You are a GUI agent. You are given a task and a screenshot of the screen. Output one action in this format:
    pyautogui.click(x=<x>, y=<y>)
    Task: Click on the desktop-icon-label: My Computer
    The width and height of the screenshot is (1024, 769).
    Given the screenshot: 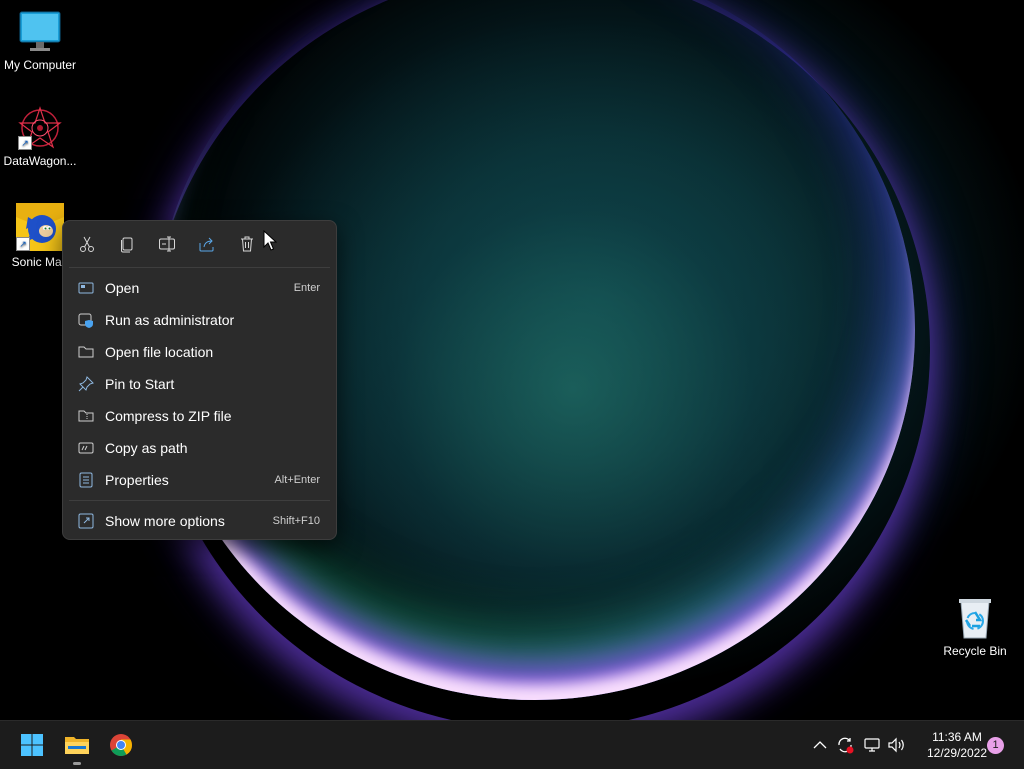 What is the action you would take?
    pyautogui.click(x=40, y=65)
    